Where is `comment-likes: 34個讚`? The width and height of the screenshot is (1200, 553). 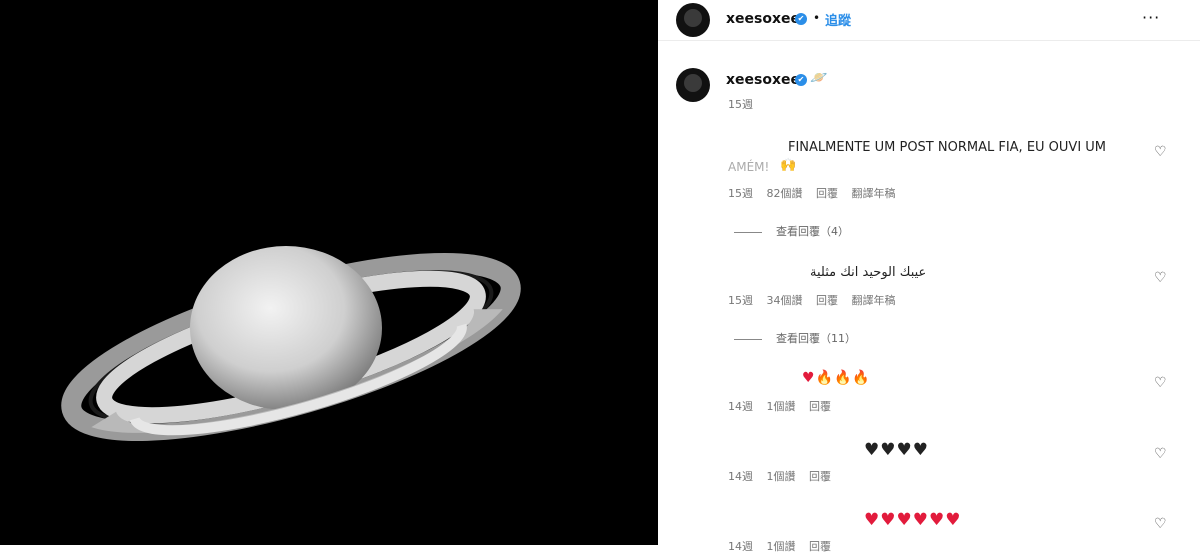
comment-likes: 34個讚 is located at coordinates (785, 300).